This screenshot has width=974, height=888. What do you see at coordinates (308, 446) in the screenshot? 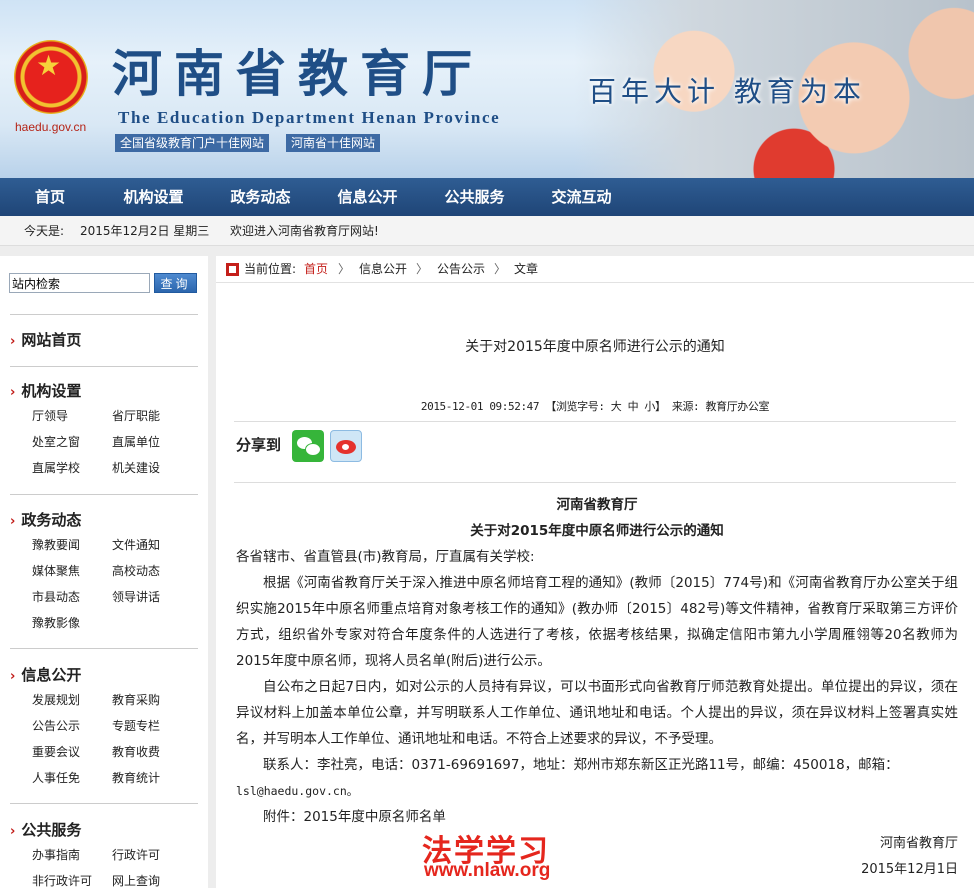
I see `wechat-share-icon` at bounding box center [308, 446].